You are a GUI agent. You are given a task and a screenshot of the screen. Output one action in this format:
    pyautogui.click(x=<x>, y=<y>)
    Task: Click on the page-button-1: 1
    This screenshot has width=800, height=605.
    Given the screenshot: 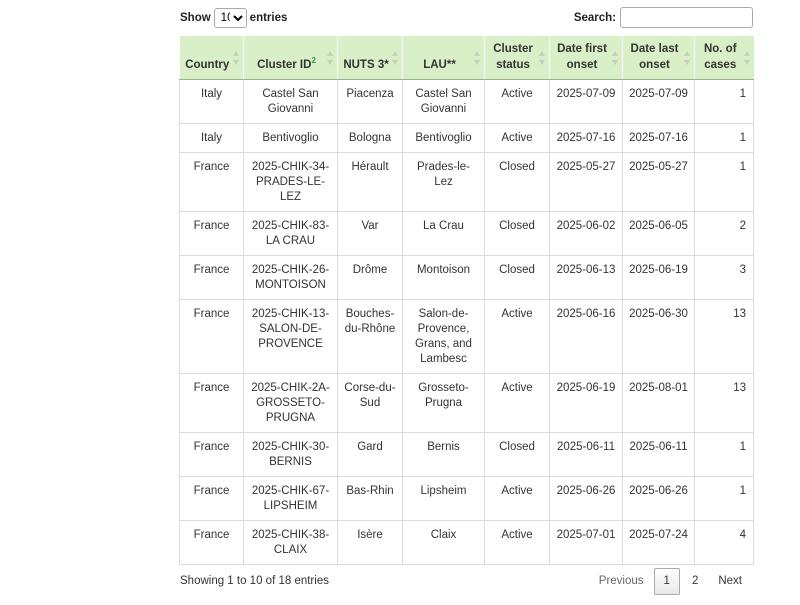 What is the action you would take?
    pyautogui.click(x=666, y=581)
    